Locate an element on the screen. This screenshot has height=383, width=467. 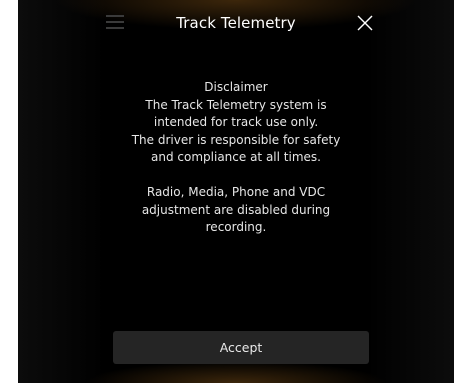
disclaimer-line: The driver is responsible for safety is located at coordinates (236, 139).